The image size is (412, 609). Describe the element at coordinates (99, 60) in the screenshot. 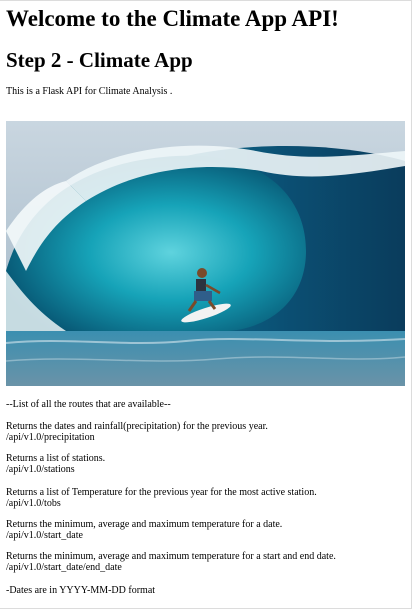

I see `page-subtitle: Step 2 - Climate App` at that location.